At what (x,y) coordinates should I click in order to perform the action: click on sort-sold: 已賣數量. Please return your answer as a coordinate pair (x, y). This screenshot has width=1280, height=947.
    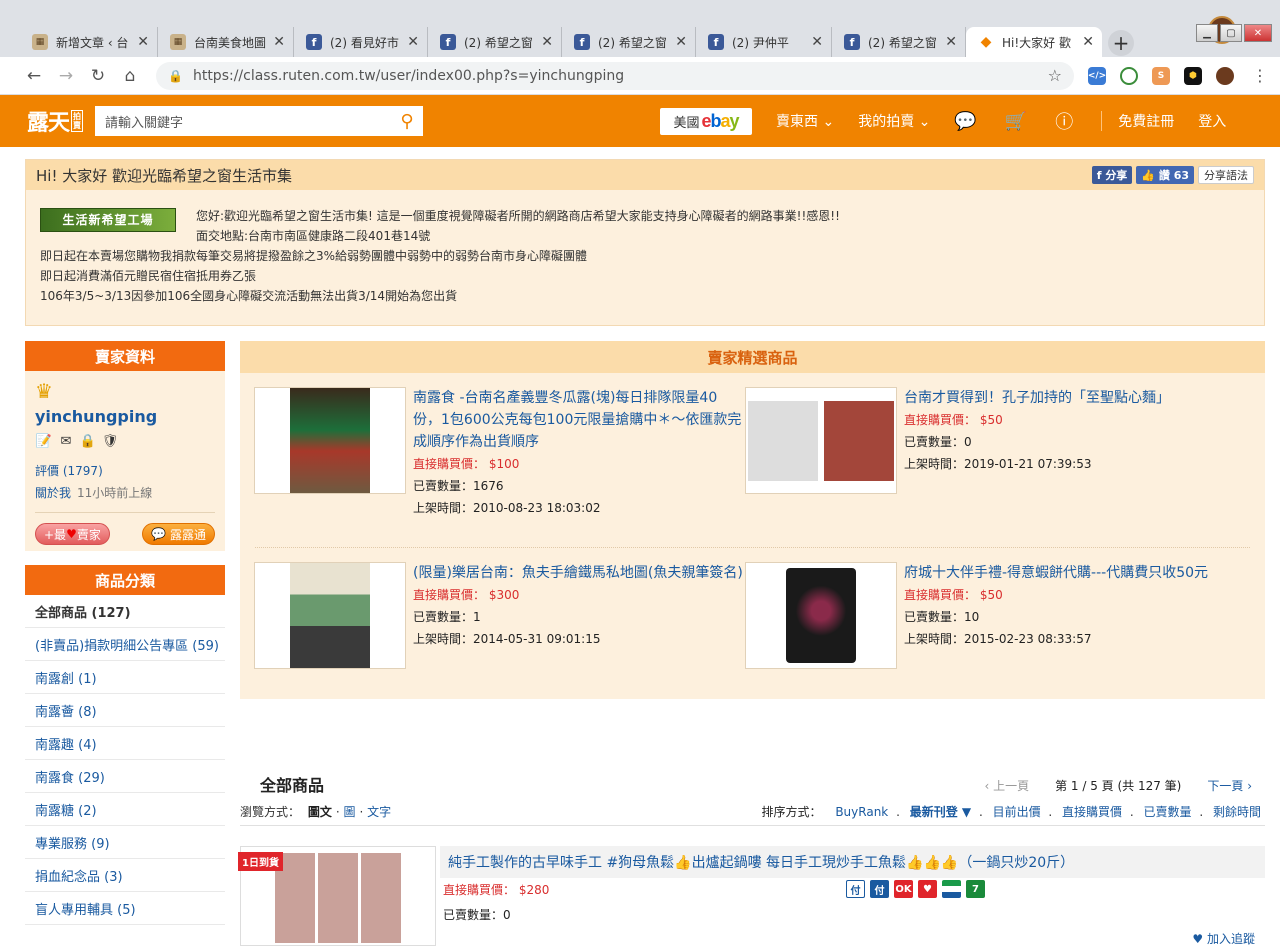
    Looking at the image, I should click on (1168, 812).